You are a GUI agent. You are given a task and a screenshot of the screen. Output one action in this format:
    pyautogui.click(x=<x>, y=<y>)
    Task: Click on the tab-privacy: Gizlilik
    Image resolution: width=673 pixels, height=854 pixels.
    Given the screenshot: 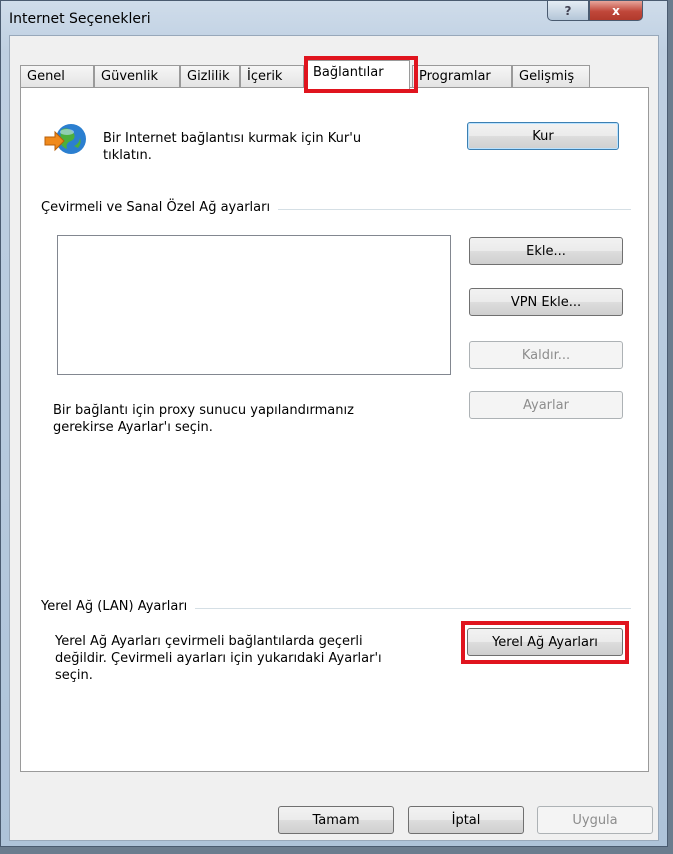 What is the action you would take?
    pyautogui.click(x=210, y=76)
    